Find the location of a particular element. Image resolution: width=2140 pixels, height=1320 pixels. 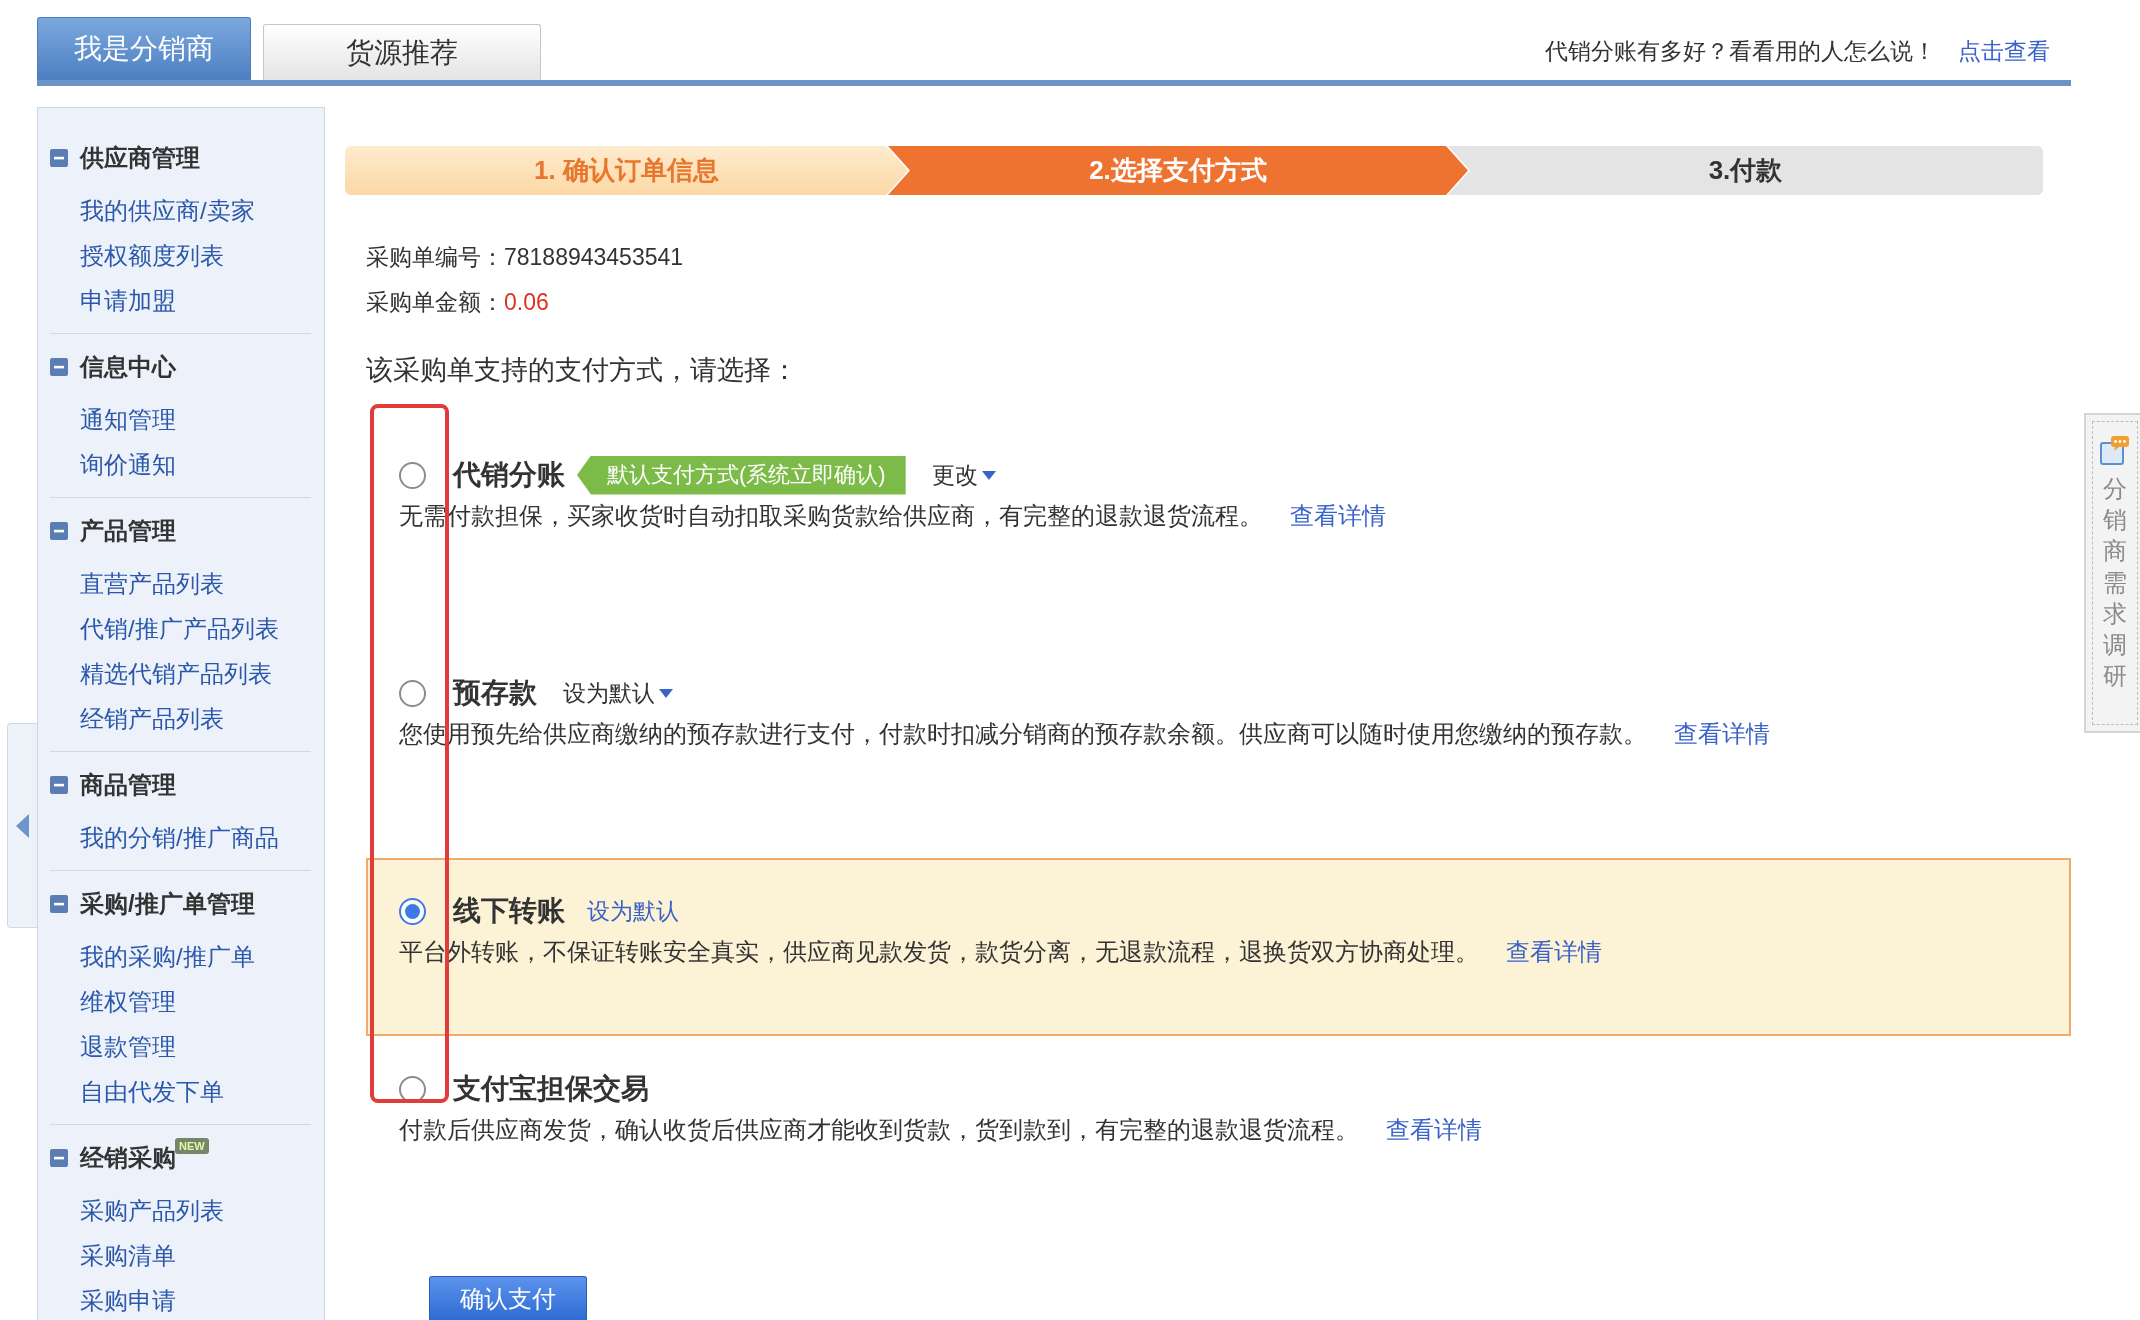

sidebar-item: 采购产品列表 is located at coordinates (152, 1211).